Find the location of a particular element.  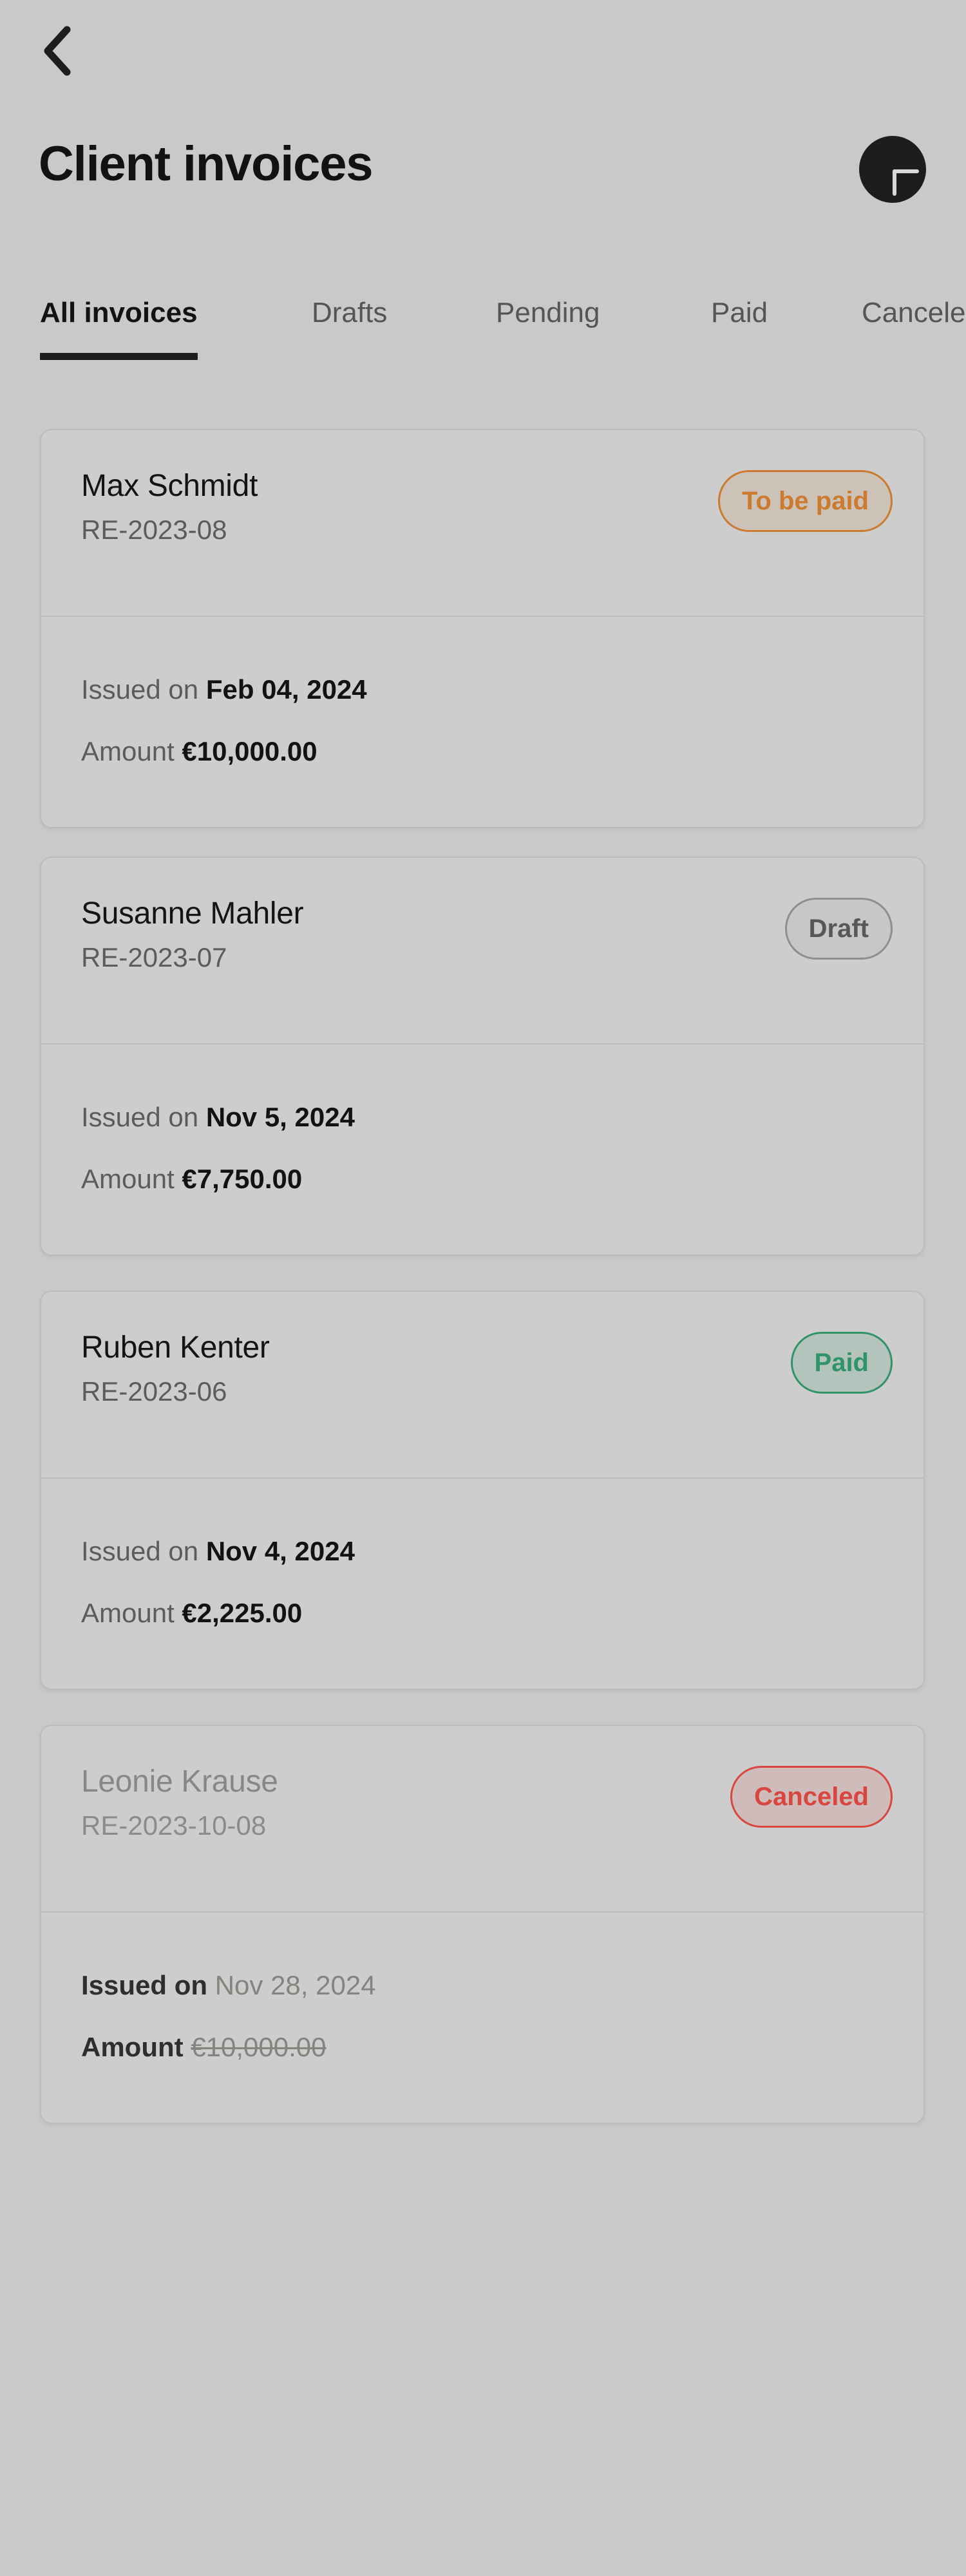

tab-label: Pending is located at coordinates (548, 312).